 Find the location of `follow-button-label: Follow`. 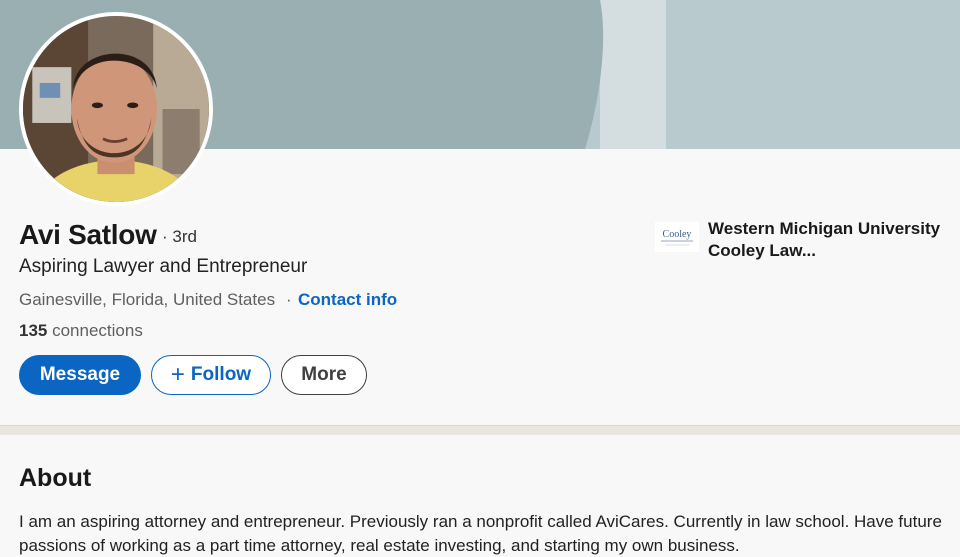

follow-button-label: Follow is located at coordinates (221, 374).